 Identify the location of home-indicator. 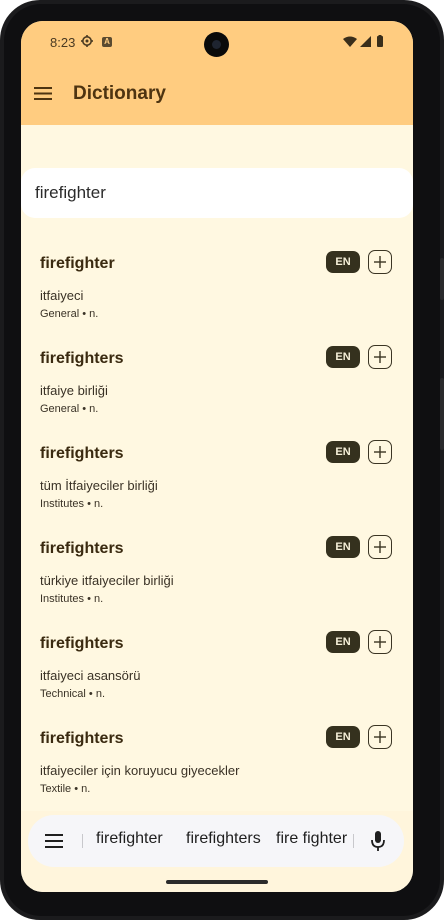
(217, 882).